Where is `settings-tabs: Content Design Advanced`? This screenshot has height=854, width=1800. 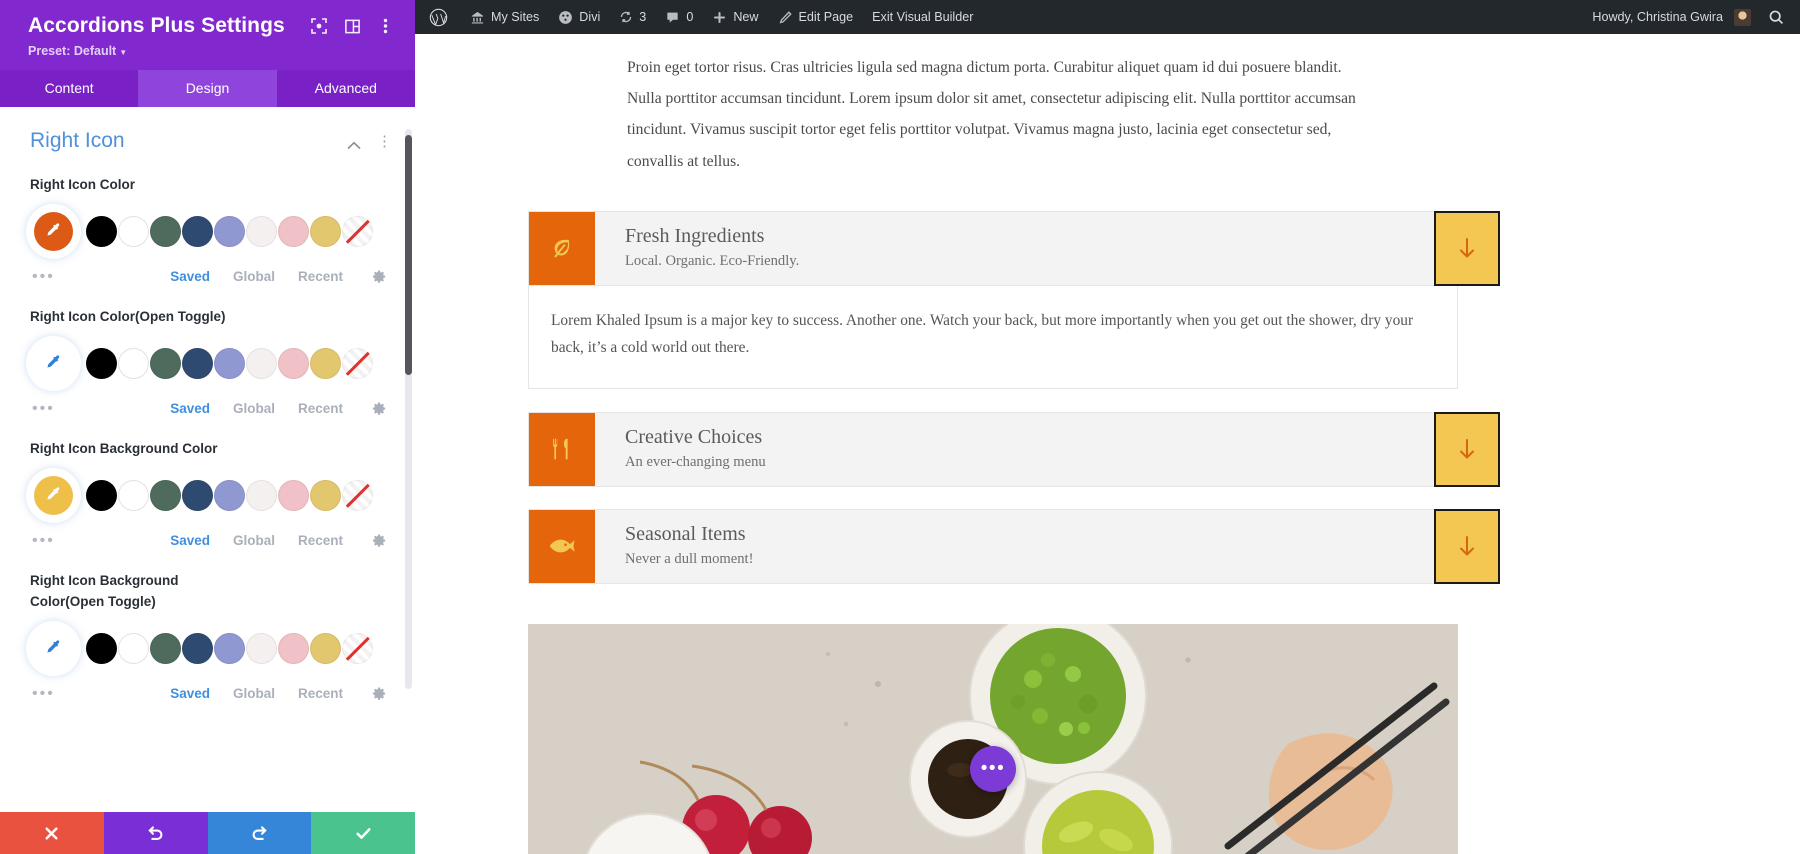 settings-tabs: Content Design Advanced is located at coordinates (207, 88).